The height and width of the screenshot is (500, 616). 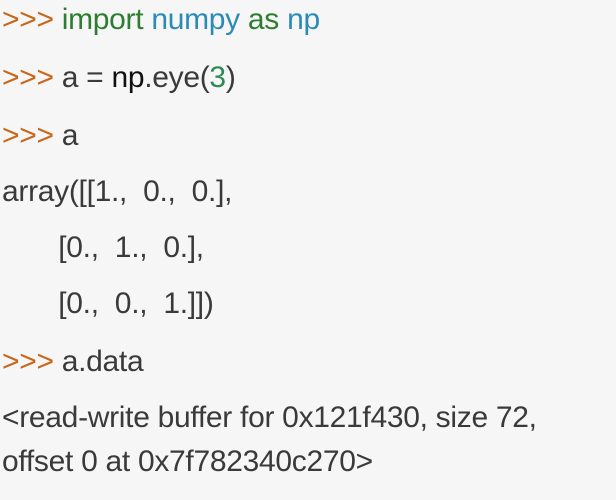 I want to click on numeric-argument: 3, so click(x=217, y=77).